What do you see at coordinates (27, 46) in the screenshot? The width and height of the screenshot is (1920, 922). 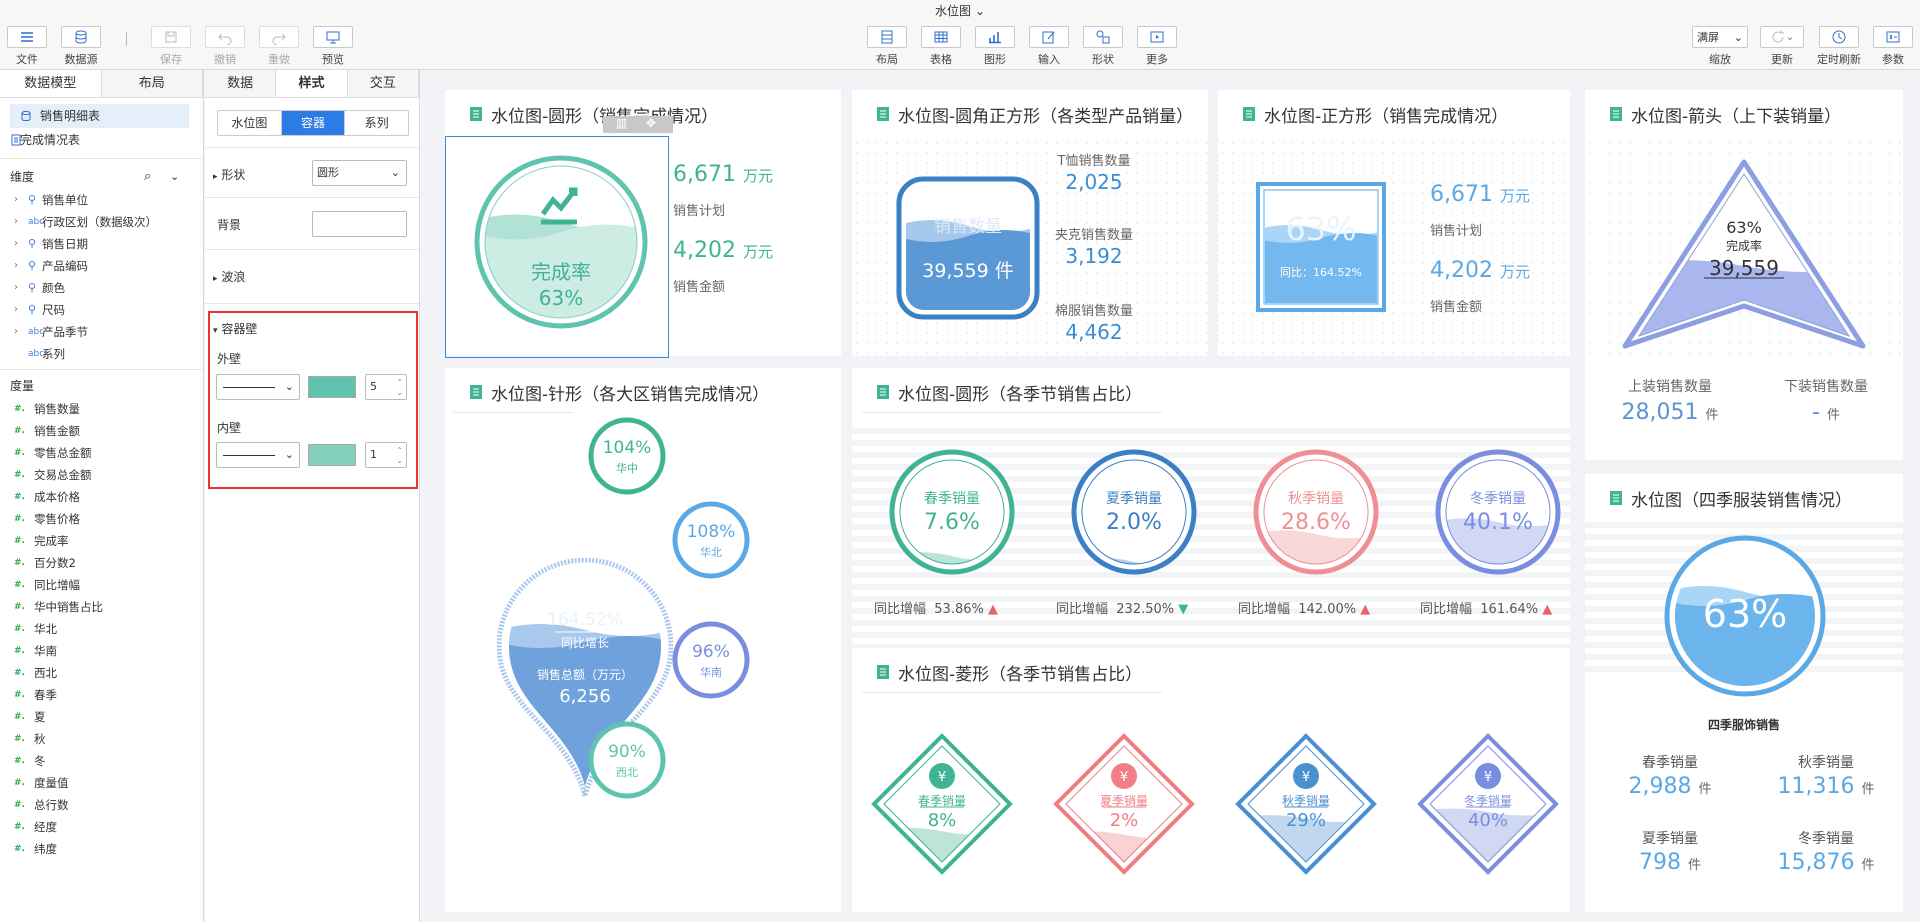 I see `file-button: 文件` at bounding box center [27, 46].